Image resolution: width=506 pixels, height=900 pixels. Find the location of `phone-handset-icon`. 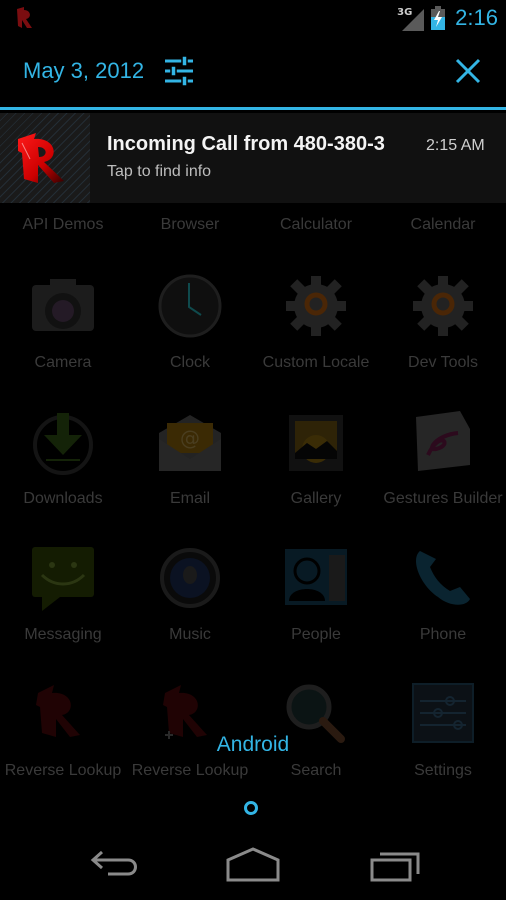

phone-handset-icon is located at coordinates (443, 578).